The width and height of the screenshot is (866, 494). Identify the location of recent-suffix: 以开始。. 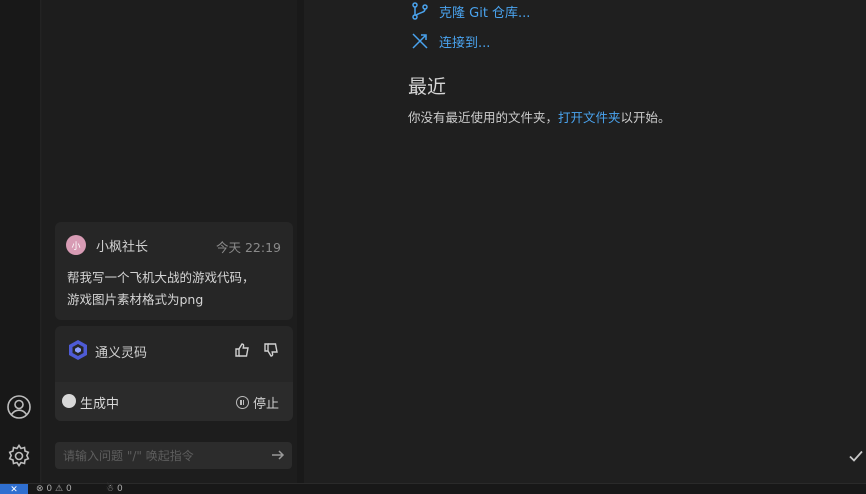
(645, 117).